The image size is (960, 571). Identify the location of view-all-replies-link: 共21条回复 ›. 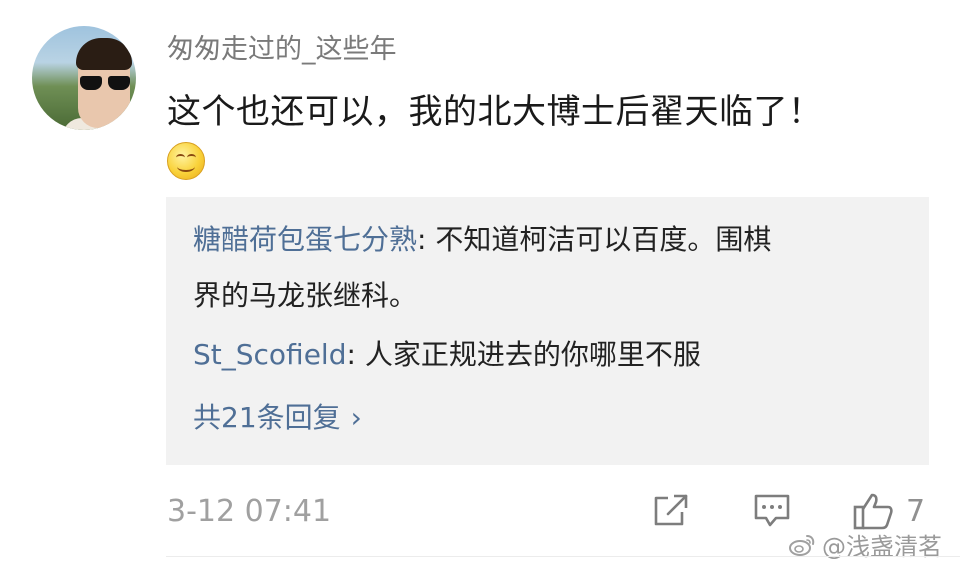
(277, 416).